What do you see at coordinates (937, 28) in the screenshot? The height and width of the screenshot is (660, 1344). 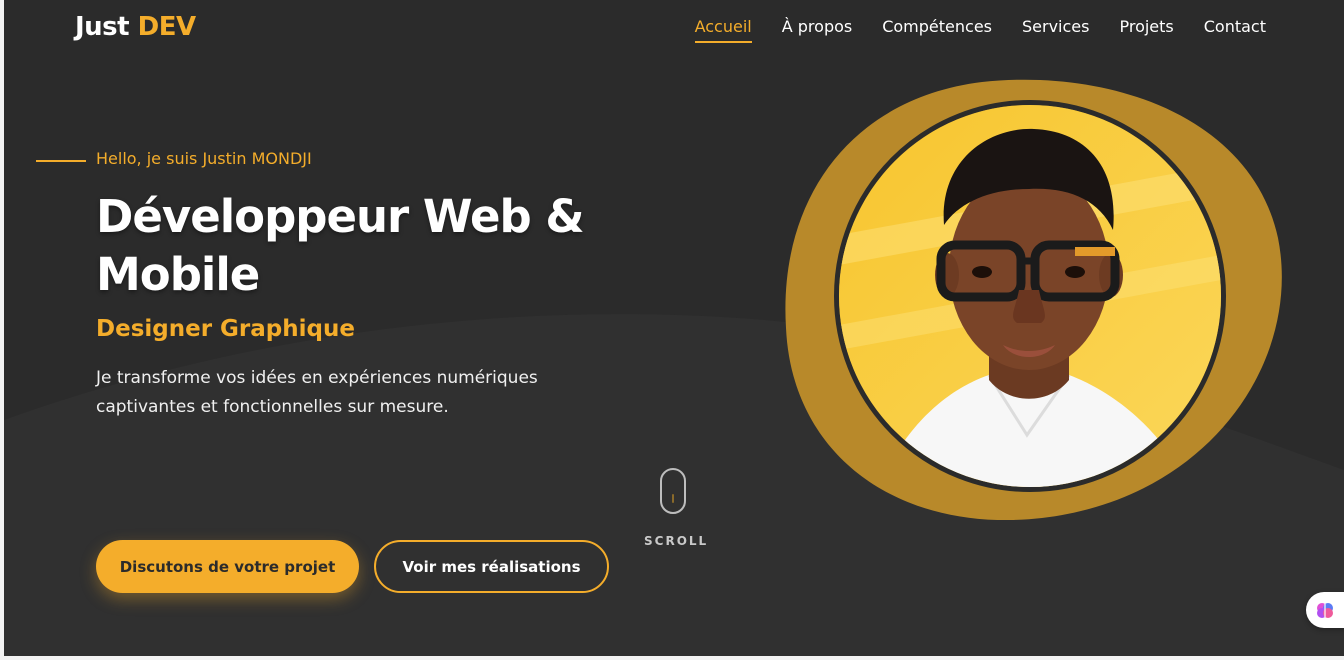 I see `nav-item-competences: Compétences` at bounding box center [937, 28].